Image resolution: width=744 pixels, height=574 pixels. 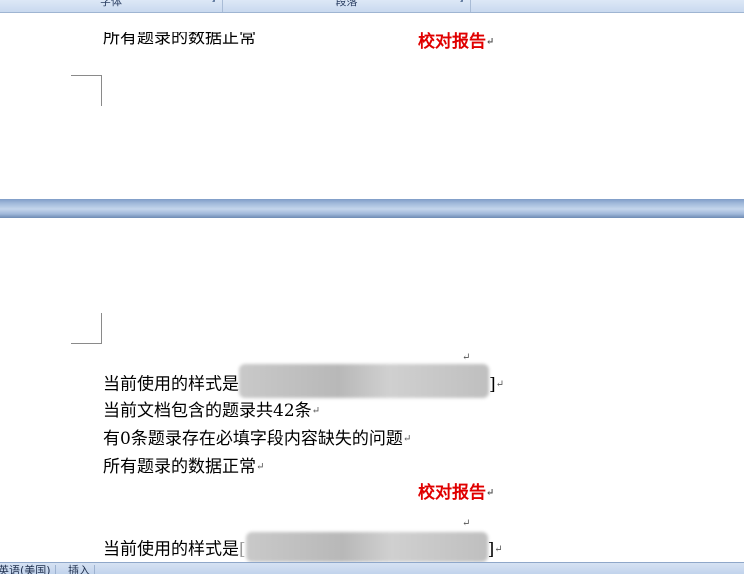 What do you see at coordinates (607, 6) in the screenshot?
I see `ribbon-group-styles` at bounding box center [607, 6].